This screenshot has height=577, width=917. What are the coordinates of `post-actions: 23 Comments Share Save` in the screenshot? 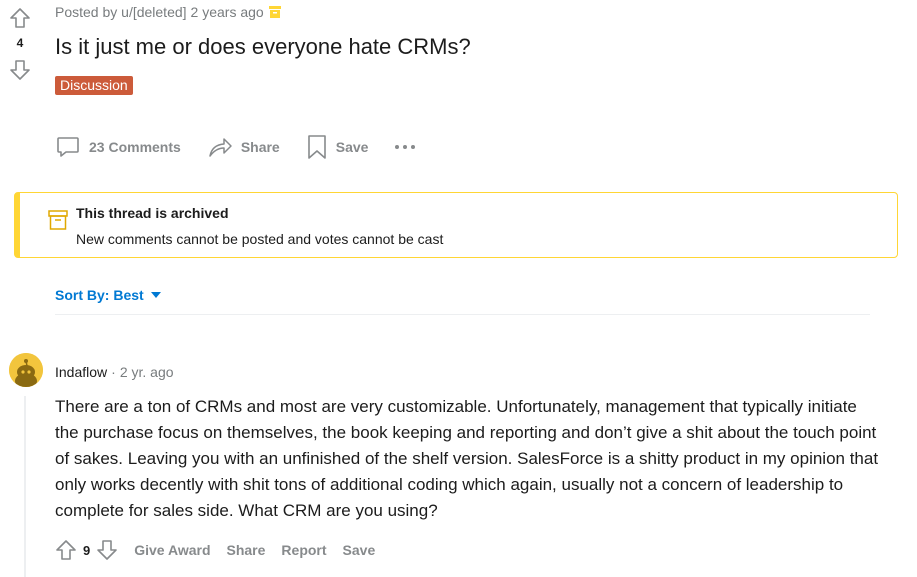 It's located at (252, 147).